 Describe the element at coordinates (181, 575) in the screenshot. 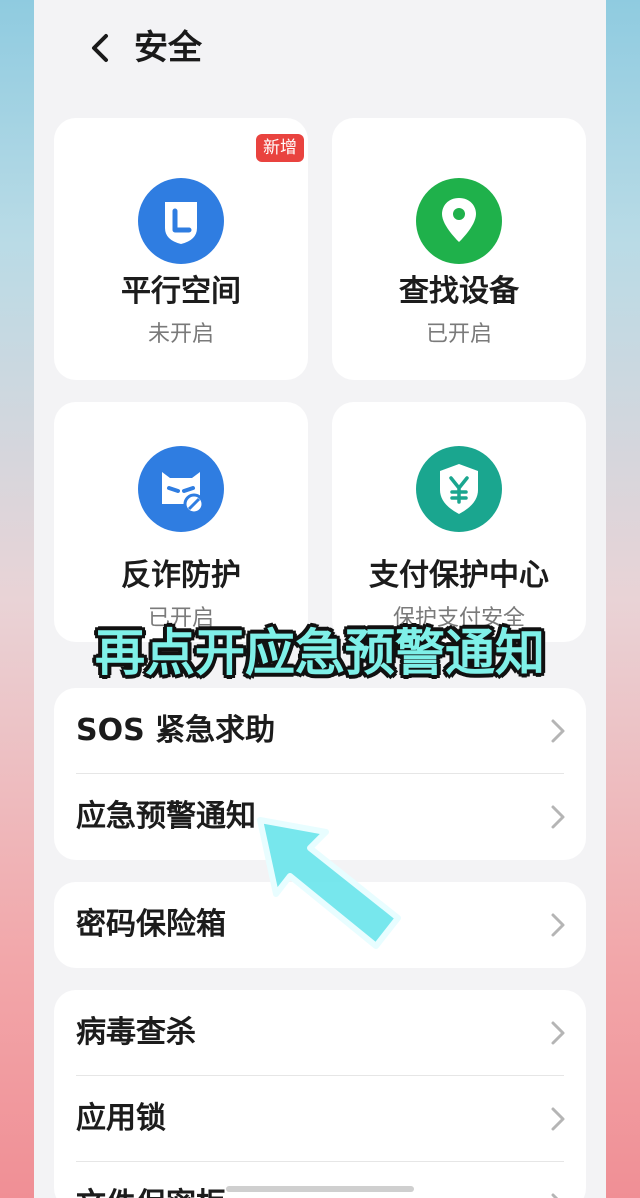

I see `tile-name: 反诈防护` at that location.